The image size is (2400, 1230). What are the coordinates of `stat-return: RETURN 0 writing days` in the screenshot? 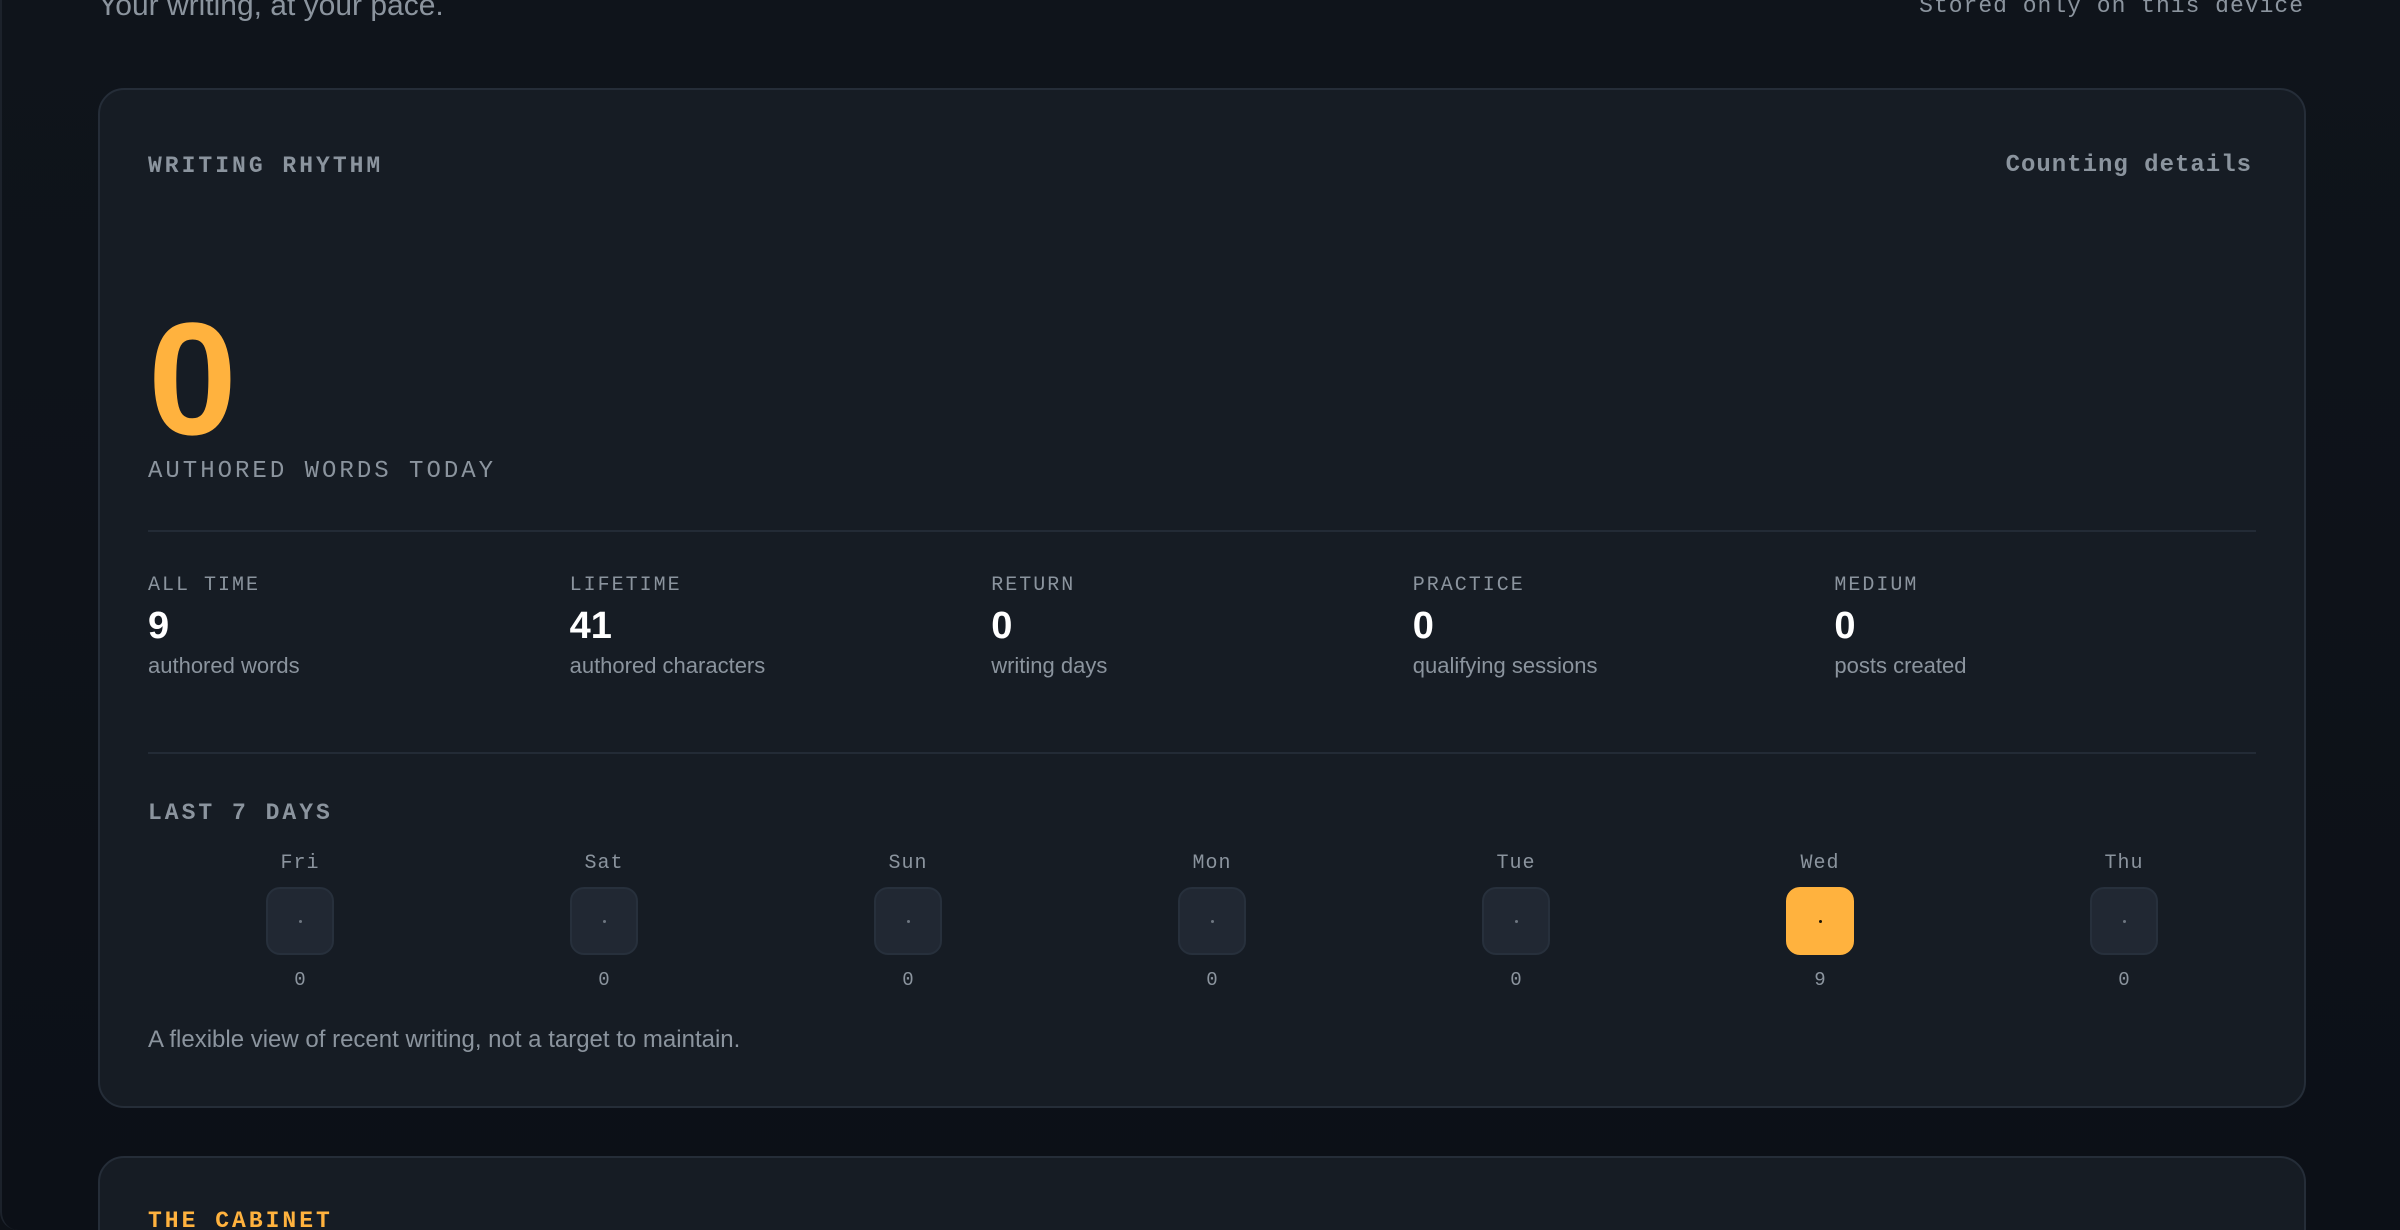 It's located at (1202, 626).